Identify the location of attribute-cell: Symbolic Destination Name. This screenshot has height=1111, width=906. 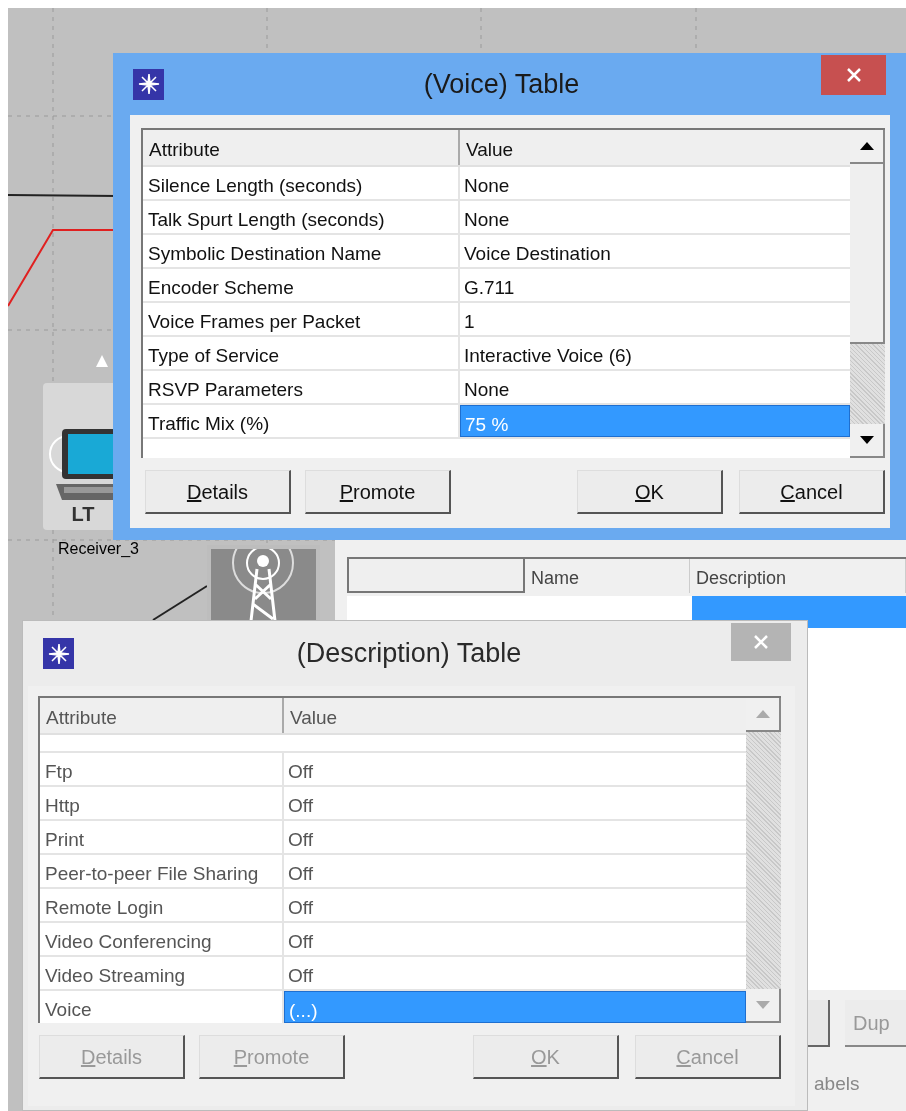
(301, 251).